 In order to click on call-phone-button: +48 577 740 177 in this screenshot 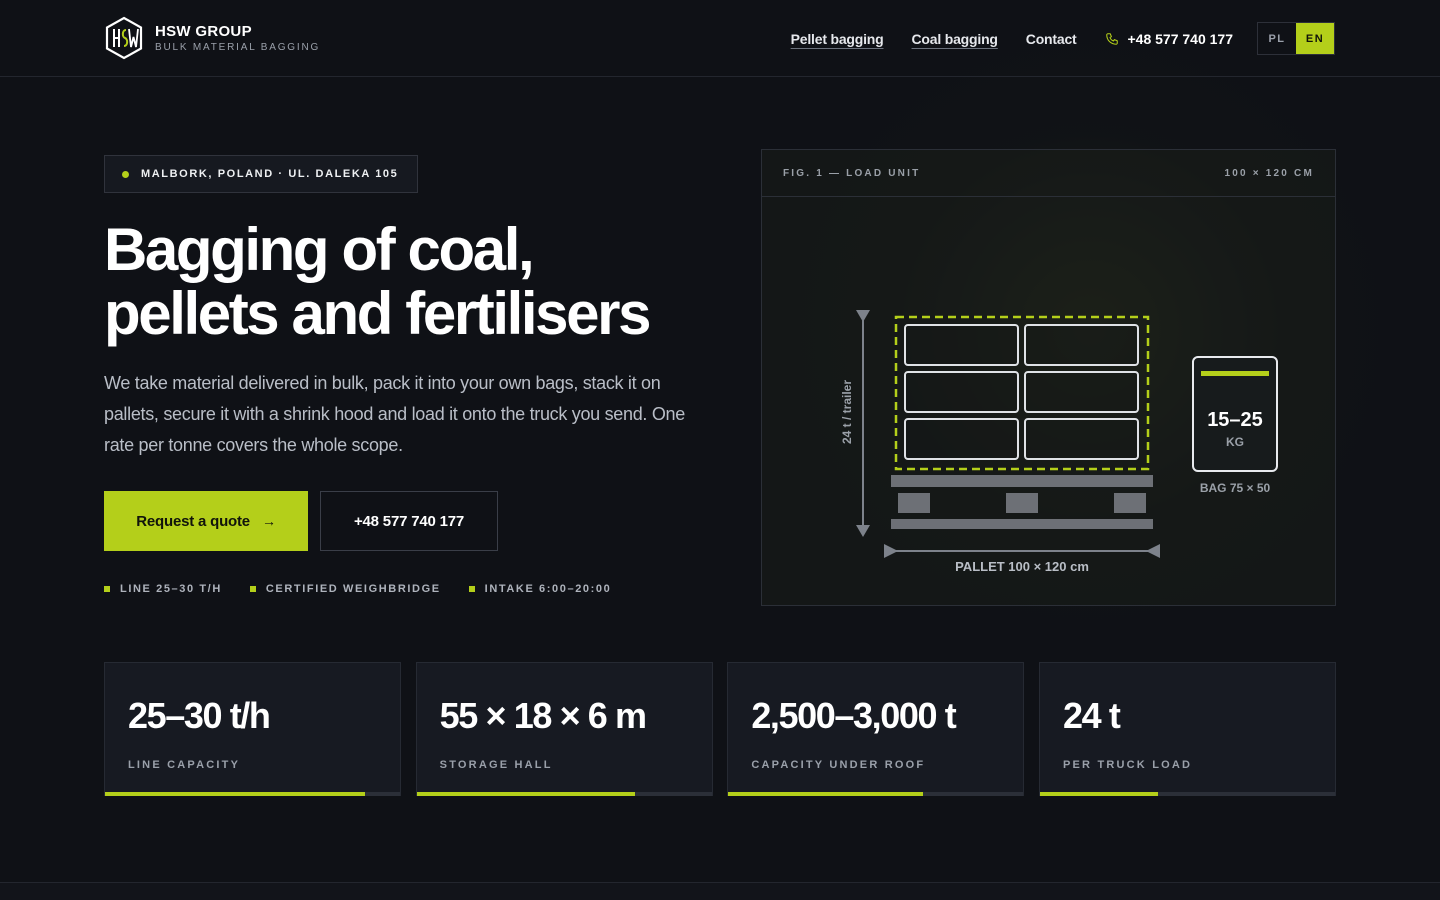, I will do `click(409, 521)`.